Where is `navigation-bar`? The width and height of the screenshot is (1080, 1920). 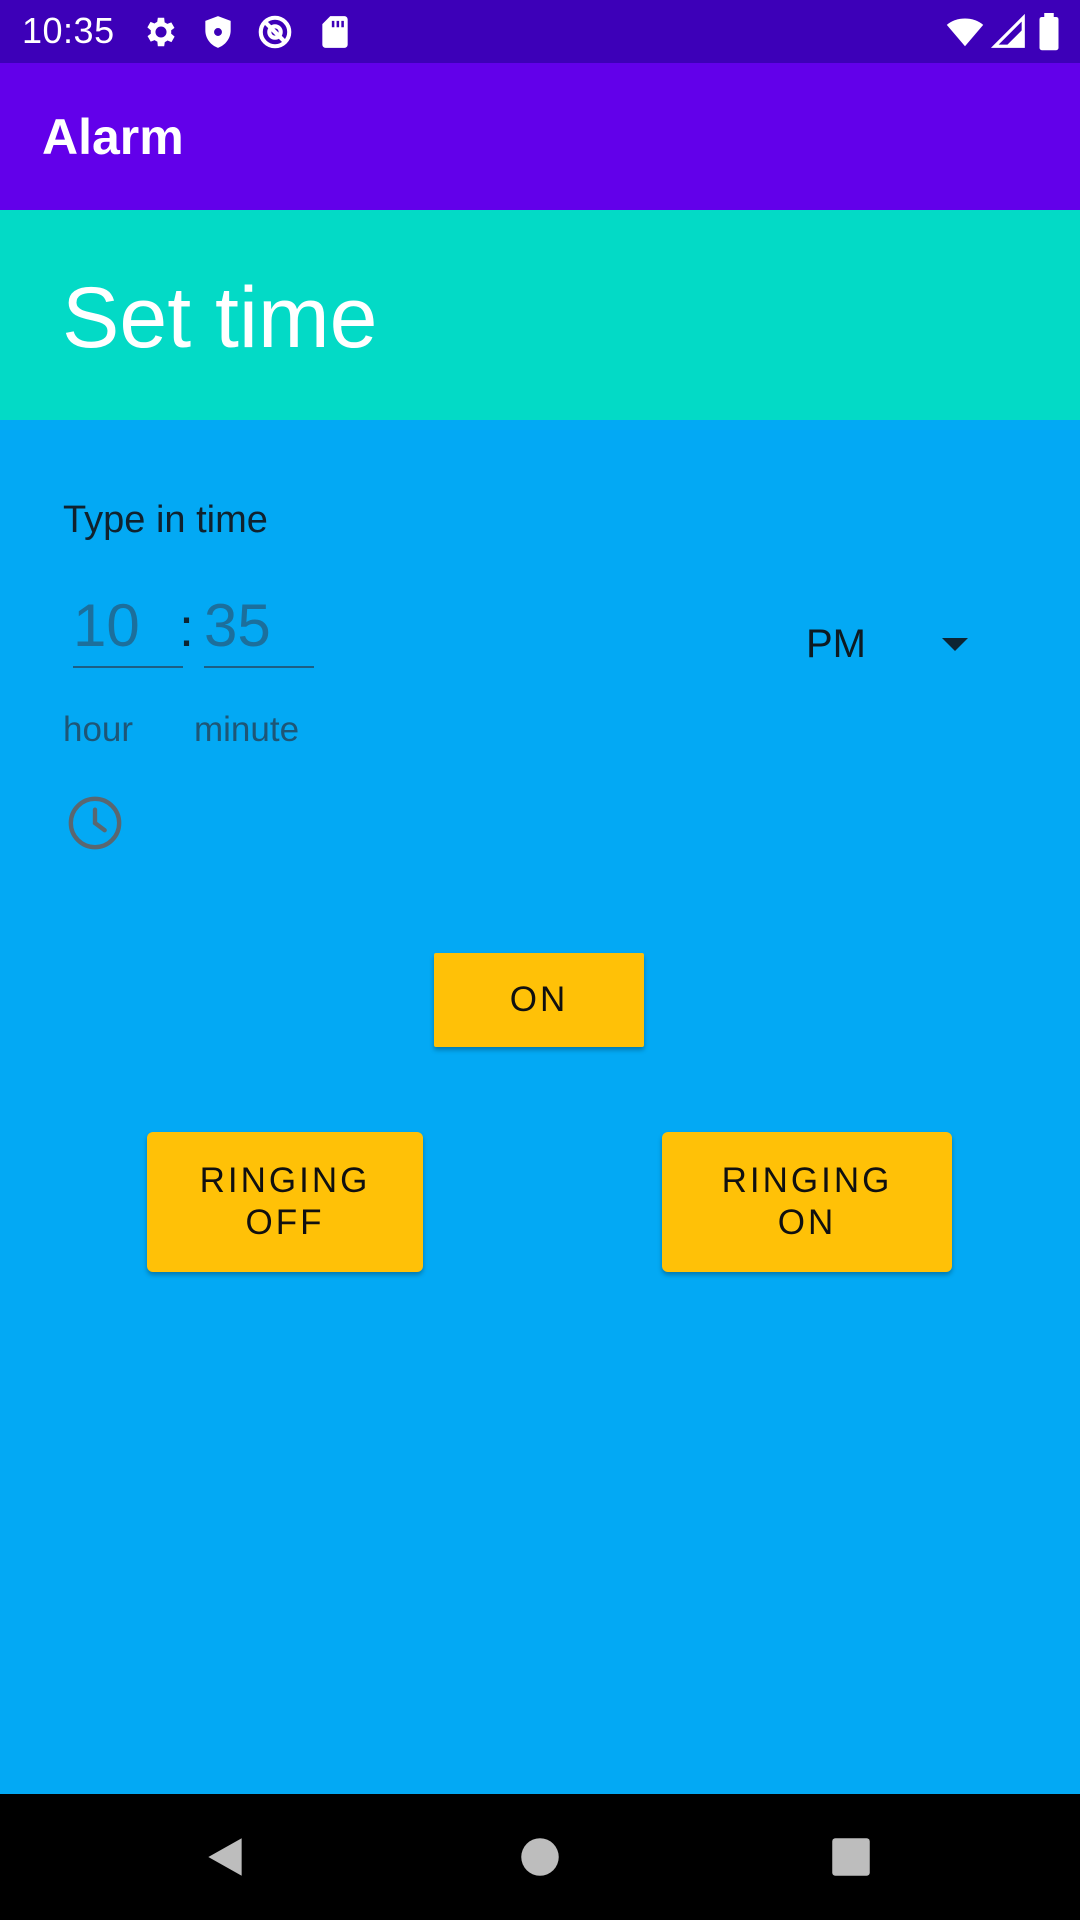 navigation-bar is located at coordinates (540, 1857).